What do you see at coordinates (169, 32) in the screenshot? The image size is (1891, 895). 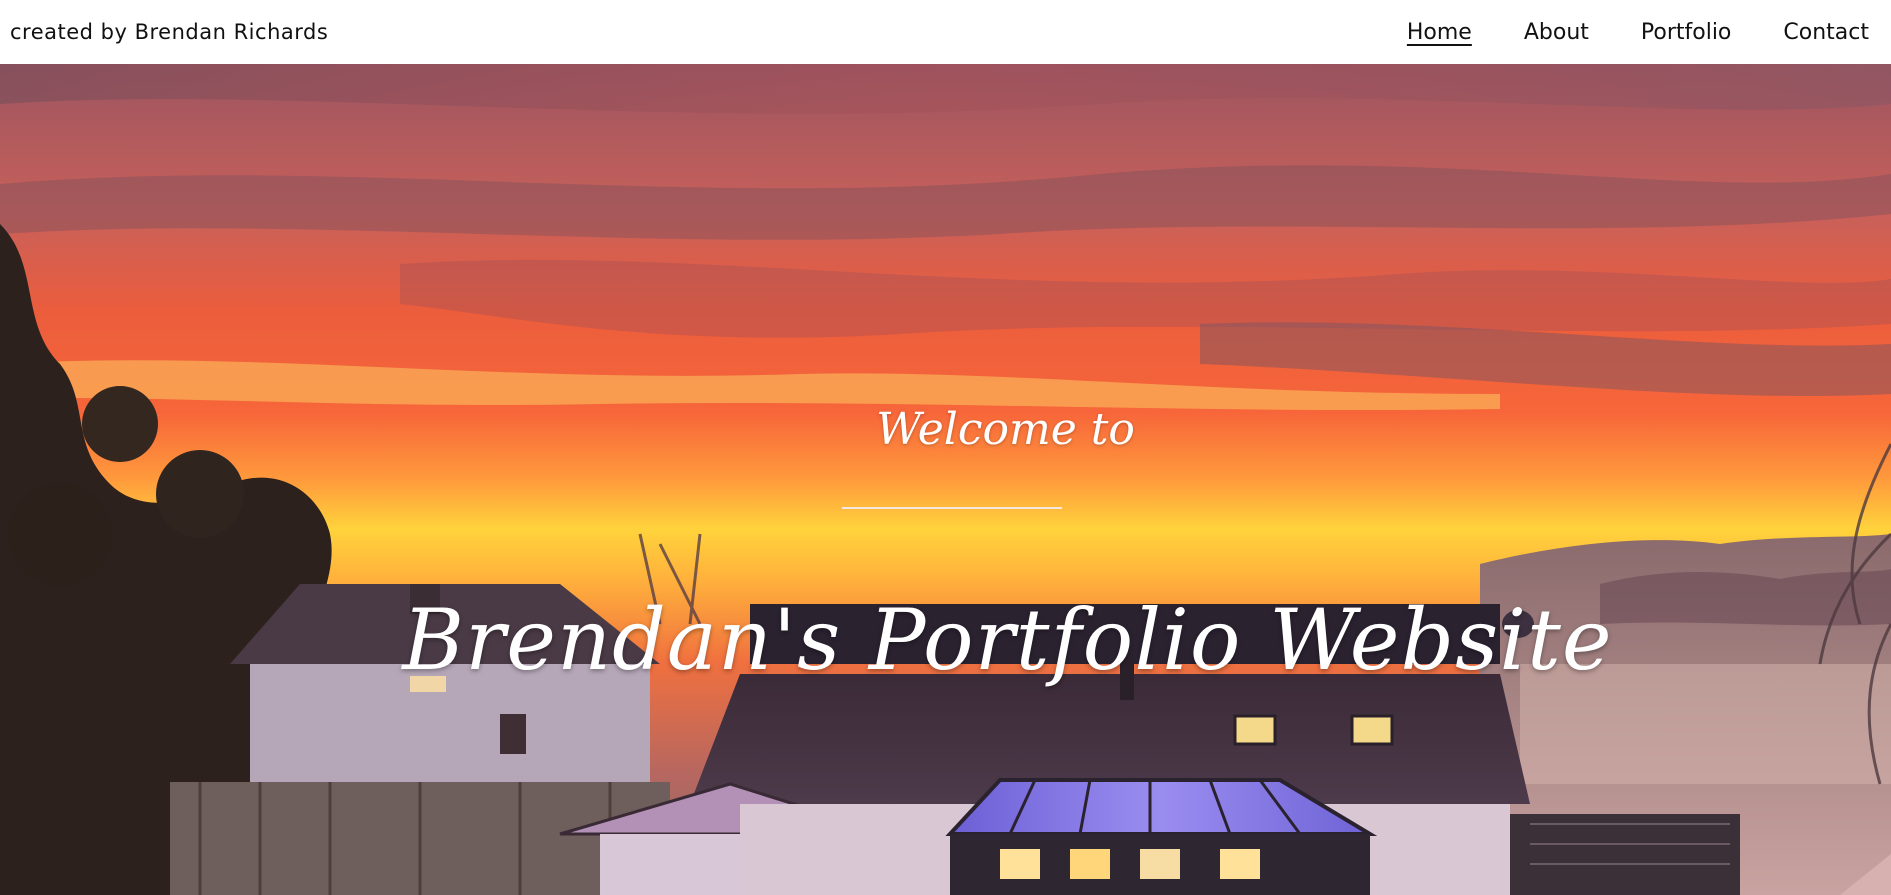 I see `brand-credit: created by Brendan Richards` at bounding box center [169, 32].